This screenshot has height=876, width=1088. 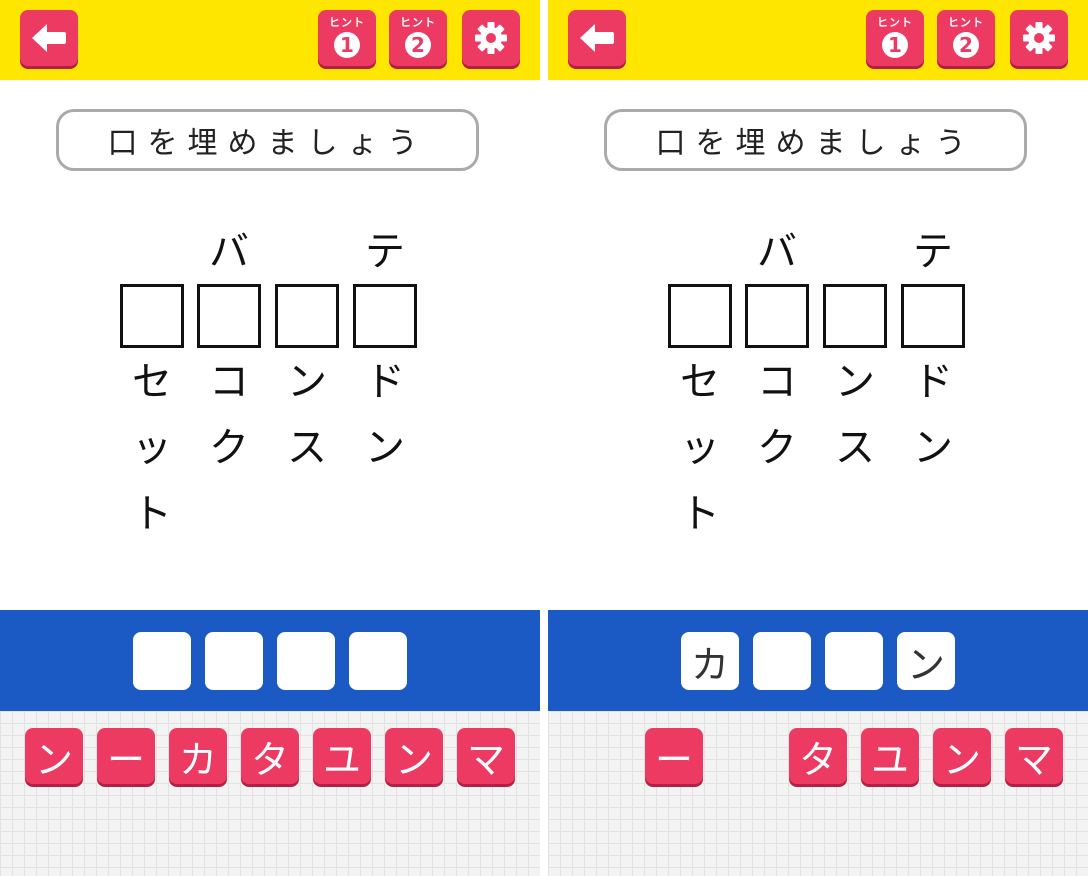 I want to click on letter-key: カ, so click(x=198, y=756).